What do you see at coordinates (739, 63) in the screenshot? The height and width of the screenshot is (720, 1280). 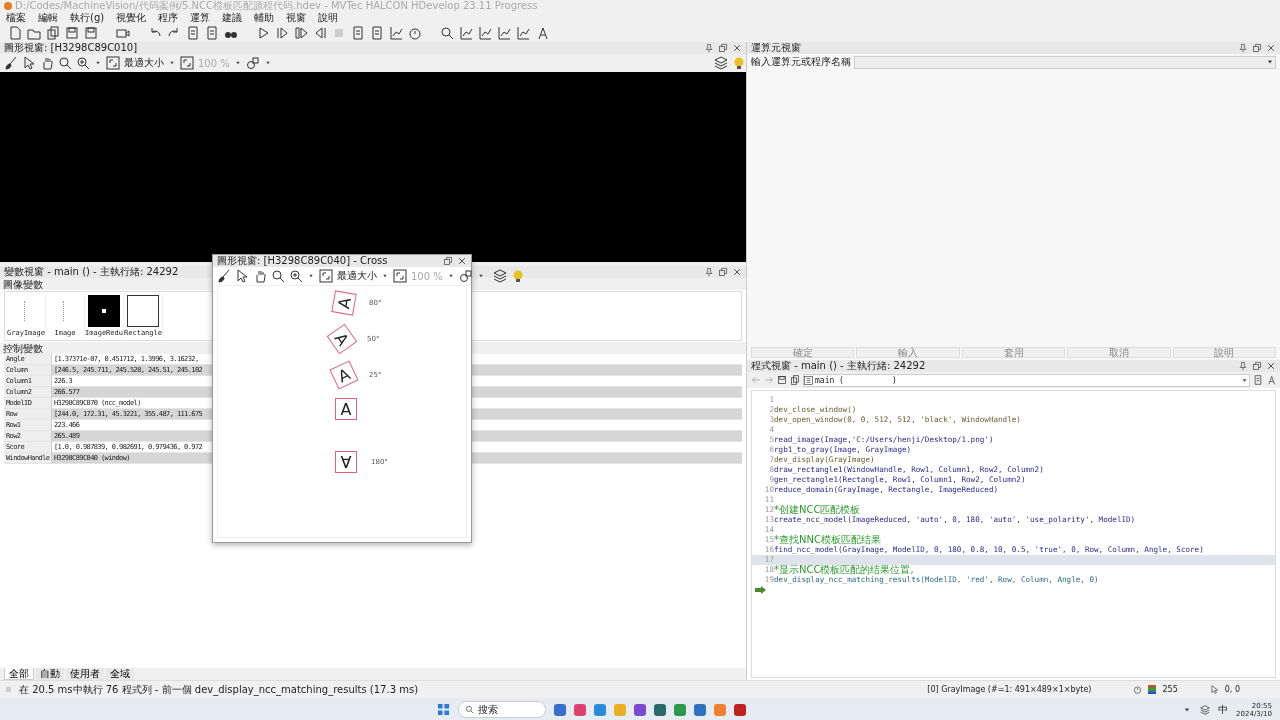 I see `bulb-icon` at bounding box center [739, 63].